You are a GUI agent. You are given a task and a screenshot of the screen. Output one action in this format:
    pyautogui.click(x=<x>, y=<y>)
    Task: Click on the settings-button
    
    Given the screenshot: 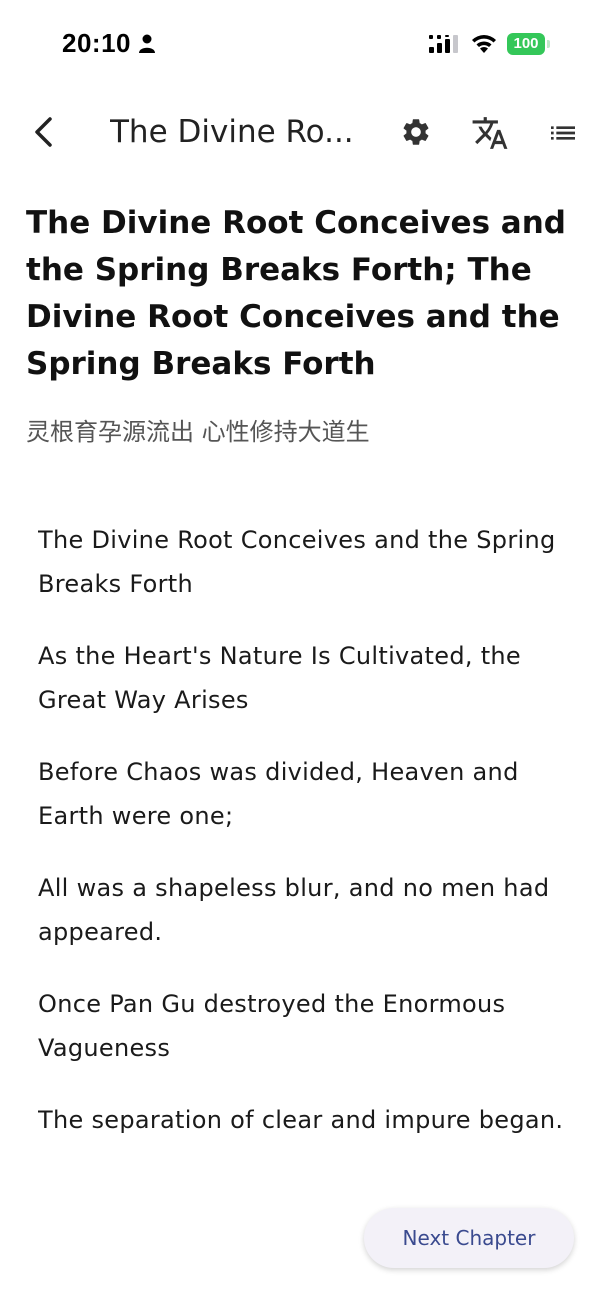 What is the action you would take?
    pyautogui.click(x=416, y=132)
    